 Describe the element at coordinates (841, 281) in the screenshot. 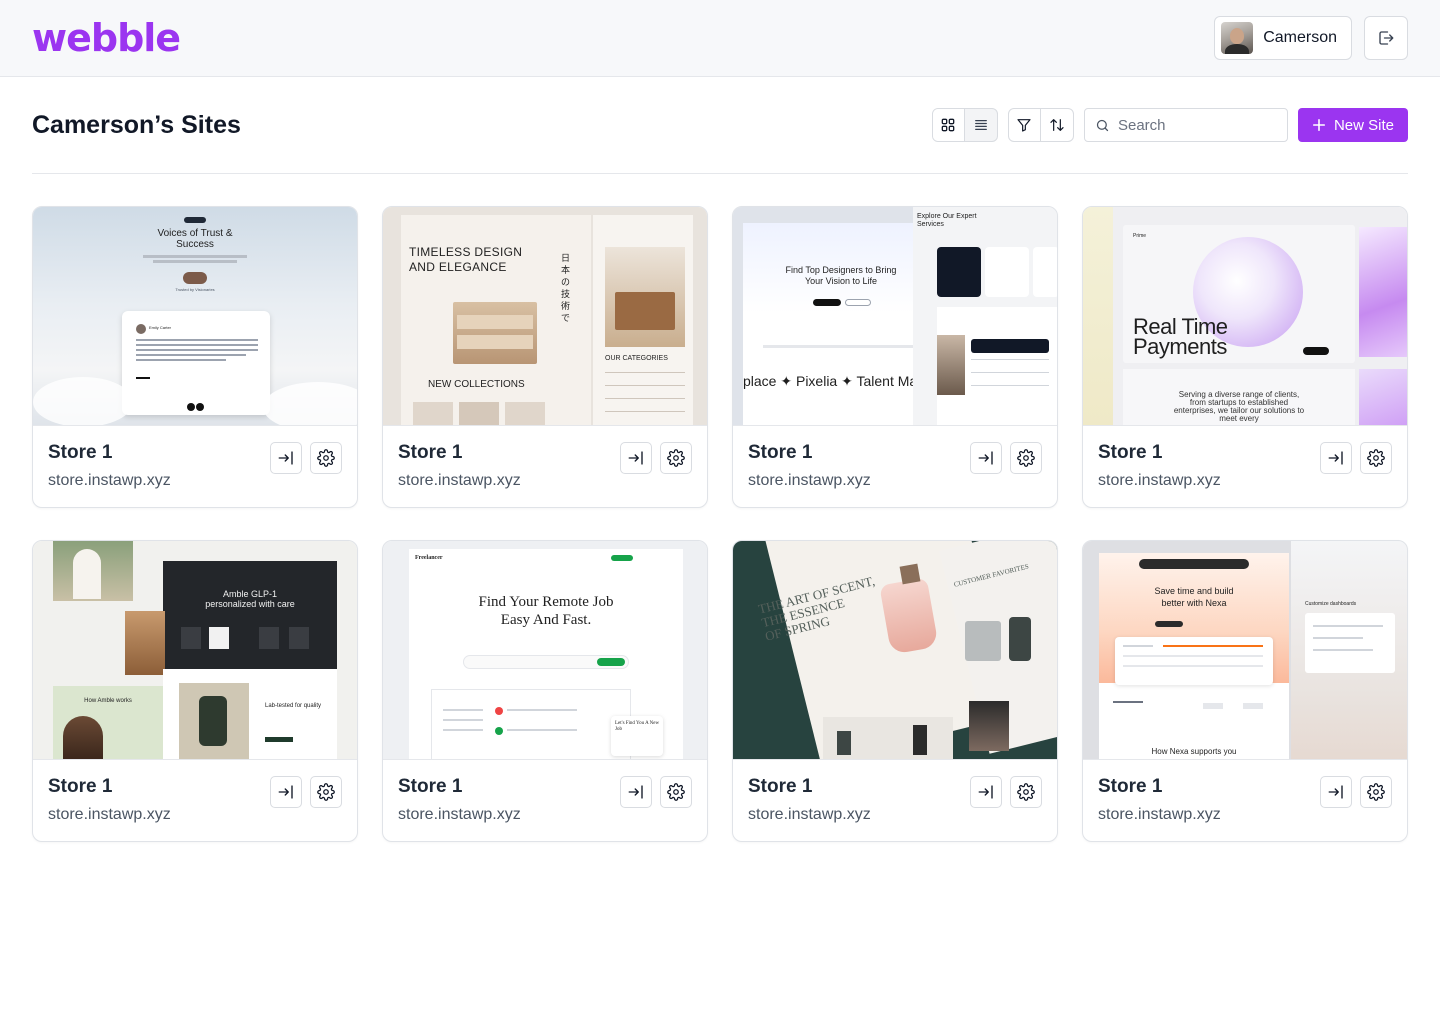

I see `preview-title-line2: Your Vision to Life` at that location.